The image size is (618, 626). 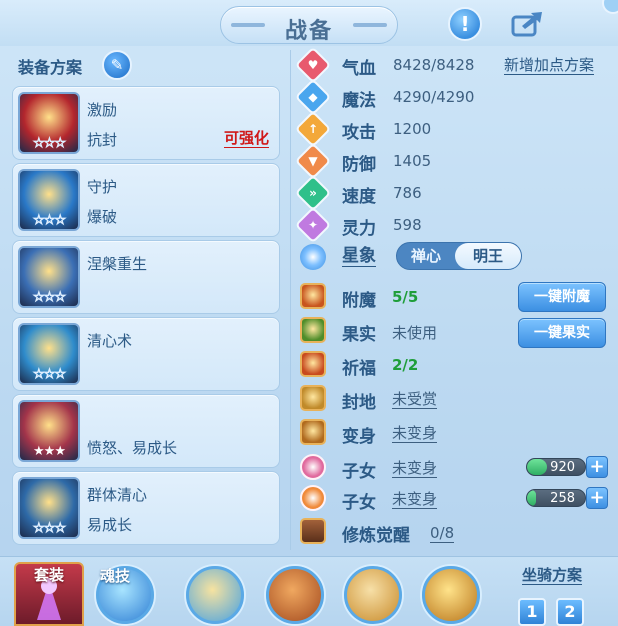 I want to click on edit-scheme-icon: ✎, so click(x=117, y=65).